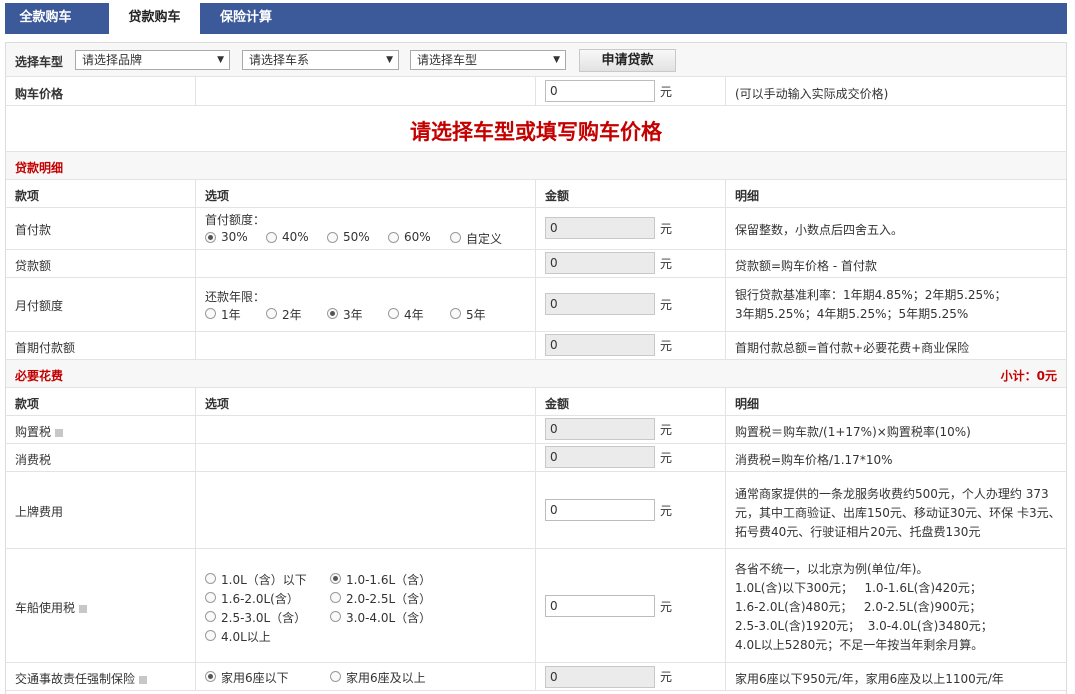 This screenshot has height=694, width=1075. I want to click on interest-note-line1: 银行贷款基准利率：1年期4.85%；2年期5.25%；, so click(871, 295).